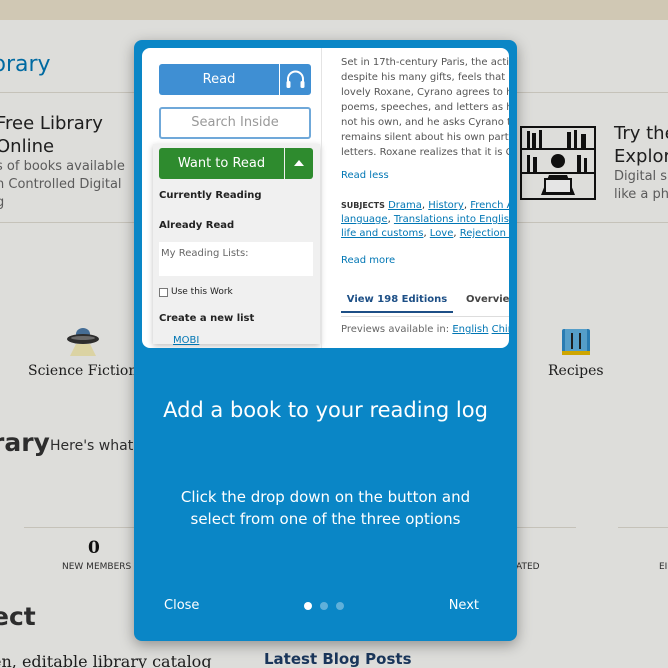  Describe the element at coordinates (446, 205) in the screenshot. I see `subject-link: History` at that location.